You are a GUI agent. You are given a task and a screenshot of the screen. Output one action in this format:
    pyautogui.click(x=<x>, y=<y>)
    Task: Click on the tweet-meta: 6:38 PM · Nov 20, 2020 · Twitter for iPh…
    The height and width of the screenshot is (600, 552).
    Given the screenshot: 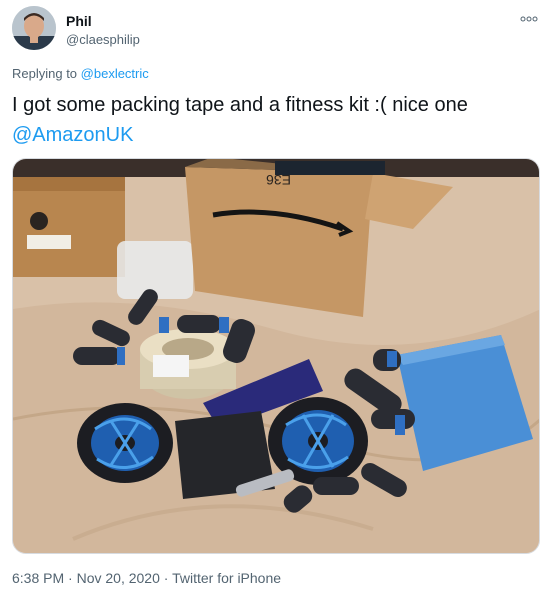 What is the action you would take?
    pyautogui.click(x=146, y=578)
    